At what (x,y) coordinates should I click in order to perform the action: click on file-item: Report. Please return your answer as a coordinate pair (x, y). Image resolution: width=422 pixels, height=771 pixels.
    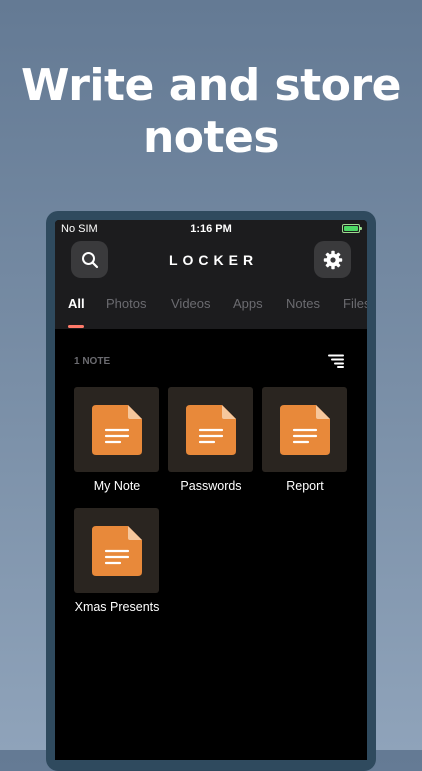
    Looking at the image, I should click on (305, 440).